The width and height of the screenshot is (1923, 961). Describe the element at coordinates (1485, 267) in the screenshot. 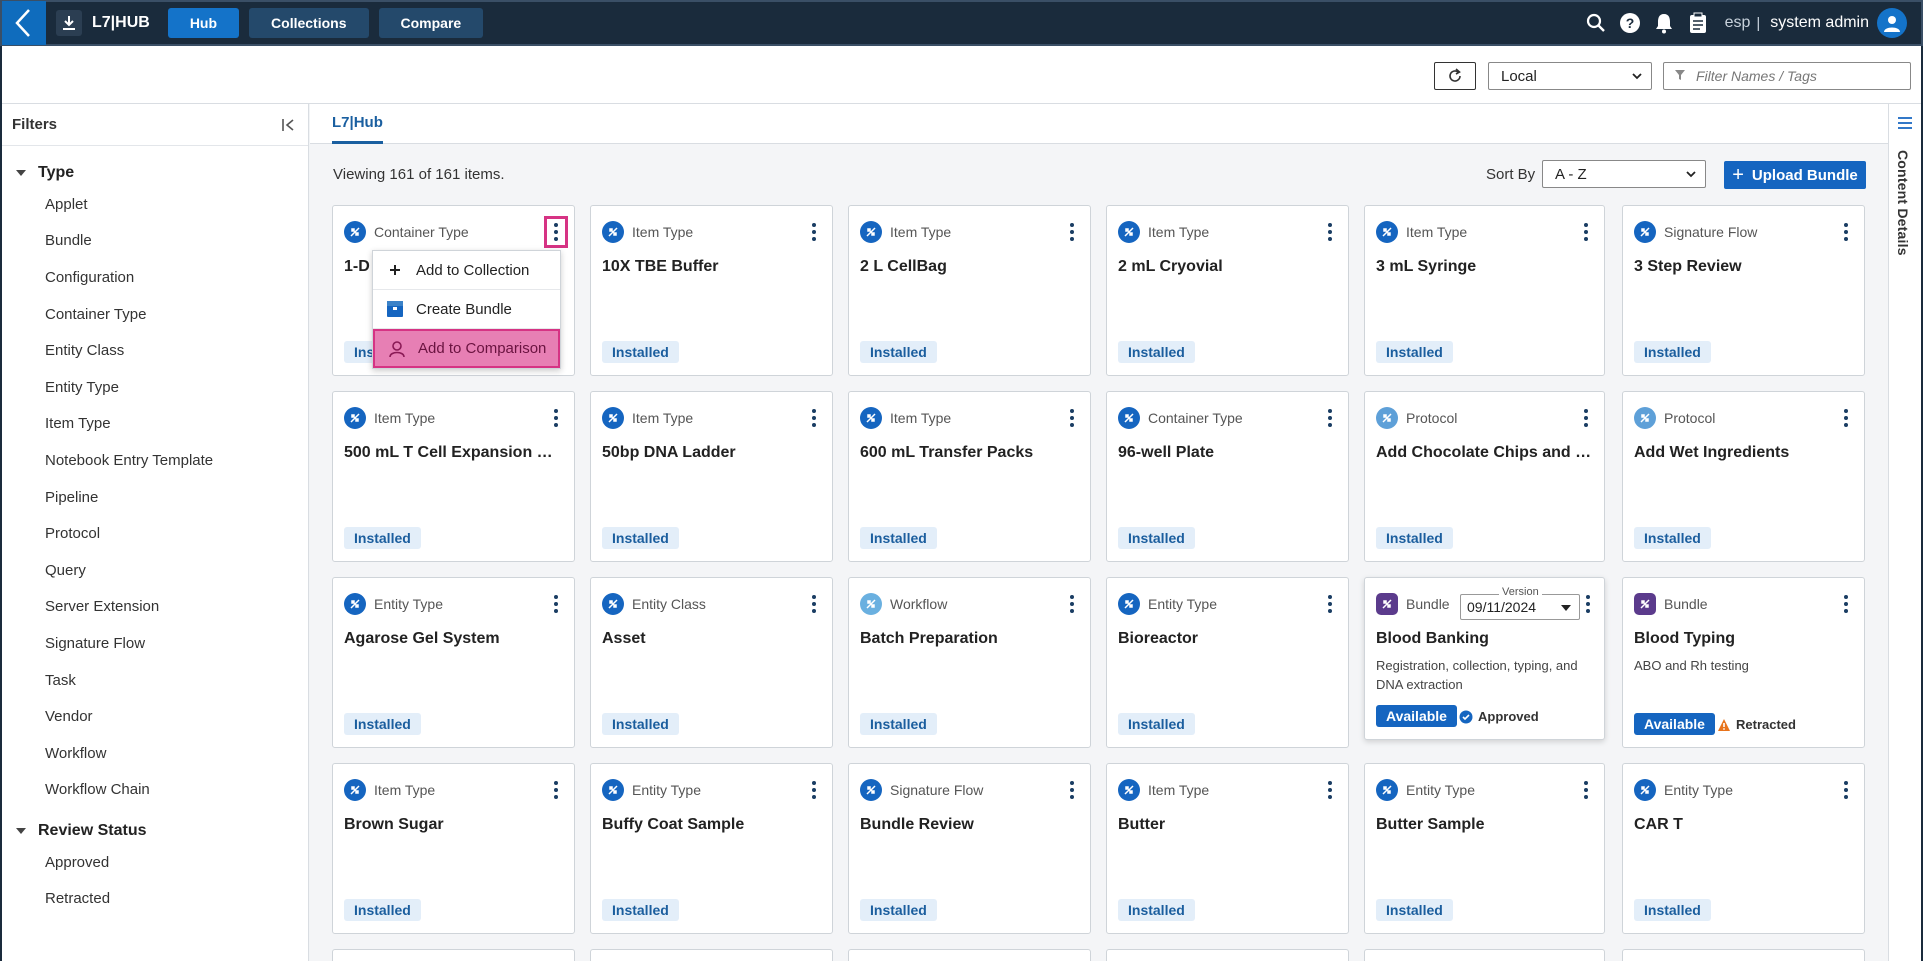

I see `card-name: 3 mL Syringe` at that location.